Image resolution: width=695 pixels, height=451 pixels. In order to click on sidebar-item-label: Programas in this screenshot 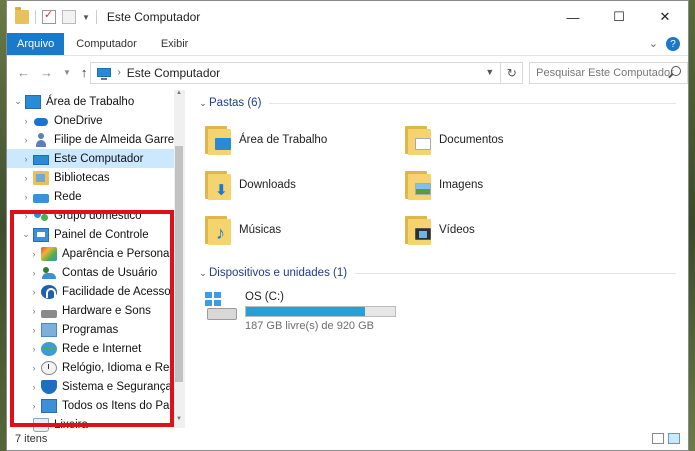, I will do `click(90, 329)`.